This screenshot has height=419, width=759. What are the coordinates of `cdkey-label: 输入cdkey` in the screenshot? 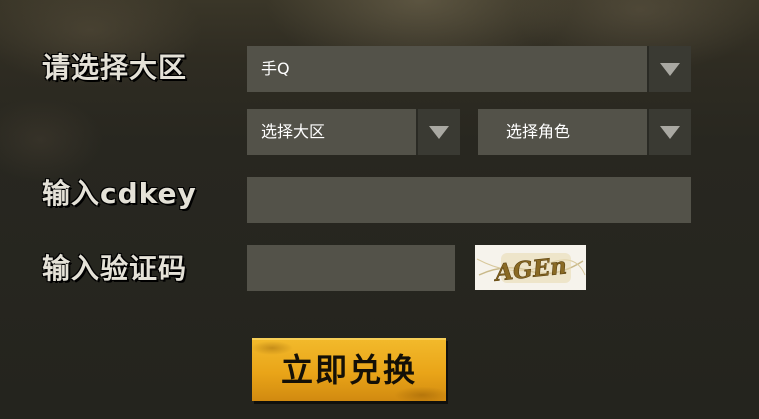 It's located at (119, 193).